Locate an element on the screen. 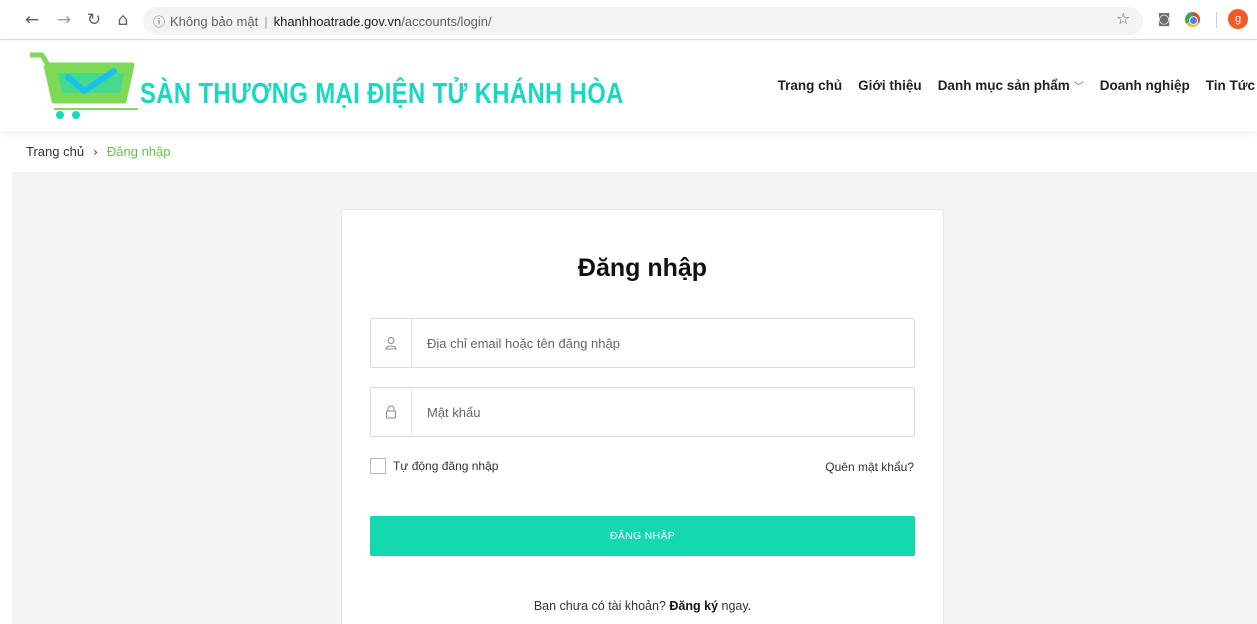  site-logo: SÀN THƯƠNG MẠI ĐIỆN TỬ KHÁNH HÒA is located at coordinates (325, 85).